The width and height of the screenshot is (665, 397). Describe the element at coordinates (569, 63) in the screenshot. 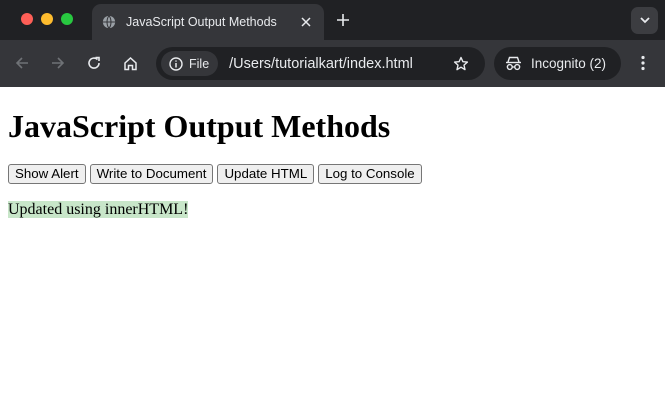

I see `incognito-label: Incognito (2)` at that location.